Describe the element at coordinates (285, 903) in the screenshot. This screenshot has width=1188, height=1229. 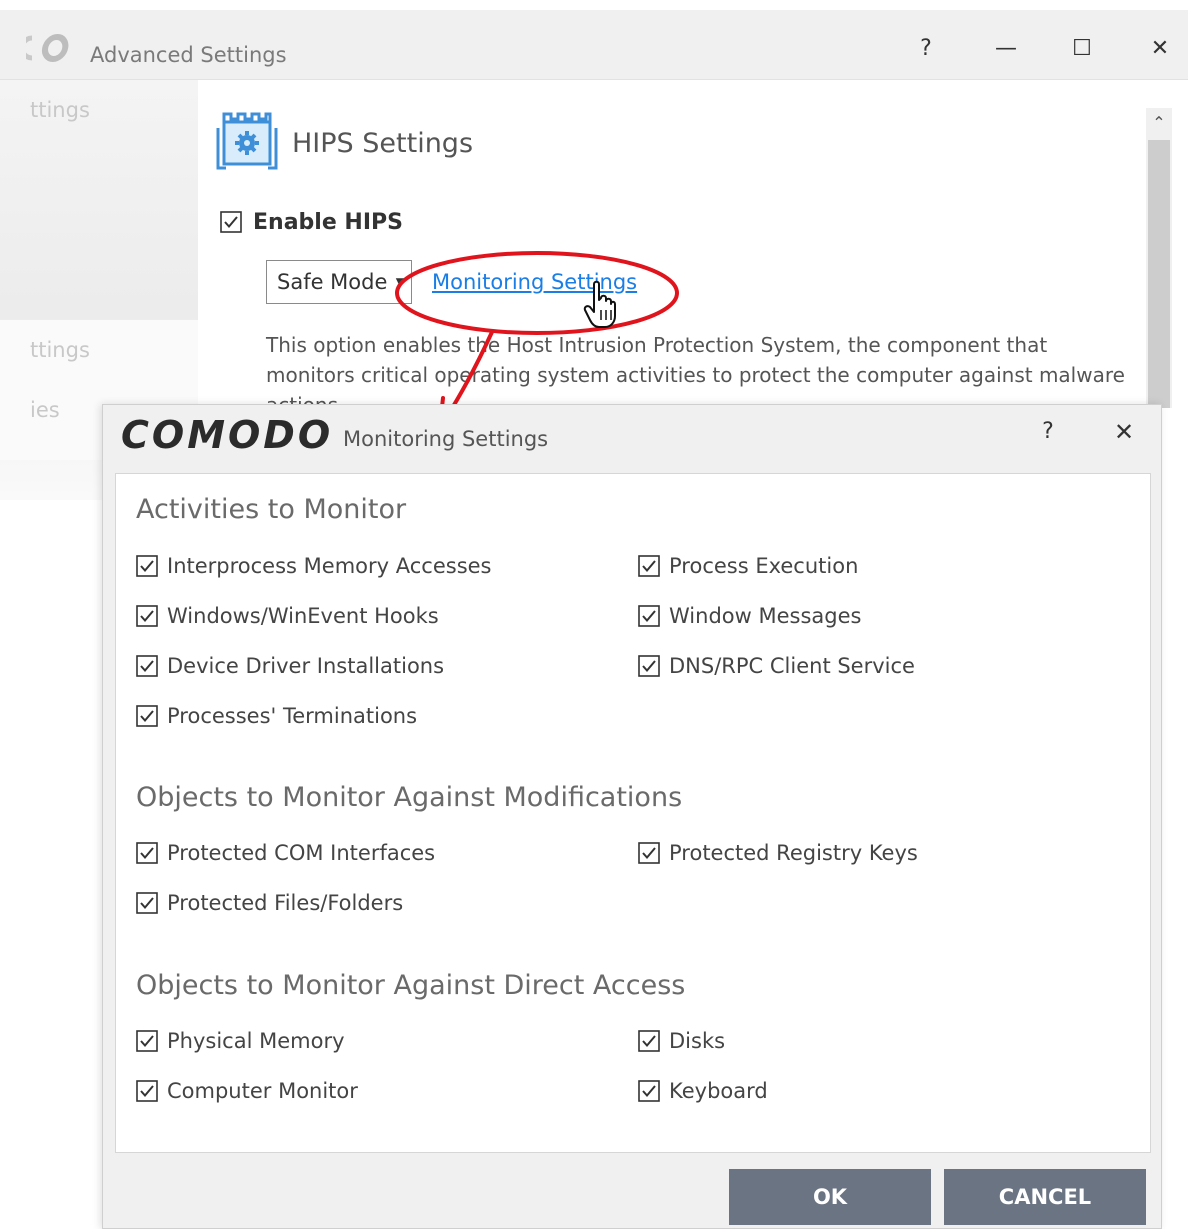
I see `option-label: Protected Files/Folders` at that location.